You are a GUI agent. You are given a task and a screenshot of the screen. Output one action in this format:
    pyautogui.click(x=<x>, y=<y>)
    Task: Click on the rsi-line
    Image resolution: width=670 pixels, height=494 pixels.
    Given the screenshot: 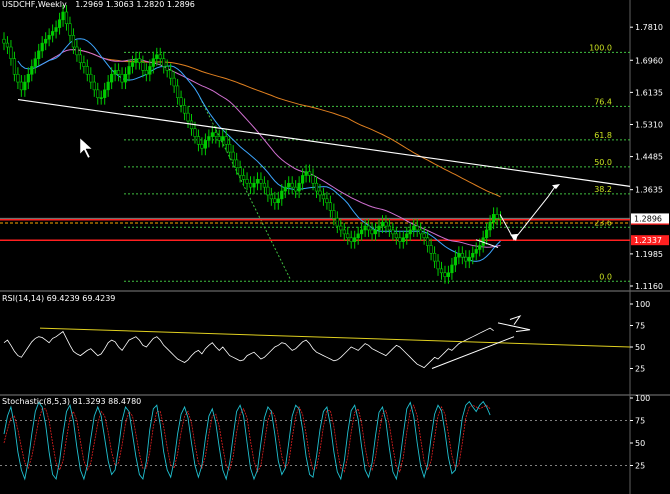 What is the action you would take?
    pyautogui.click(x=248, y=348)
    